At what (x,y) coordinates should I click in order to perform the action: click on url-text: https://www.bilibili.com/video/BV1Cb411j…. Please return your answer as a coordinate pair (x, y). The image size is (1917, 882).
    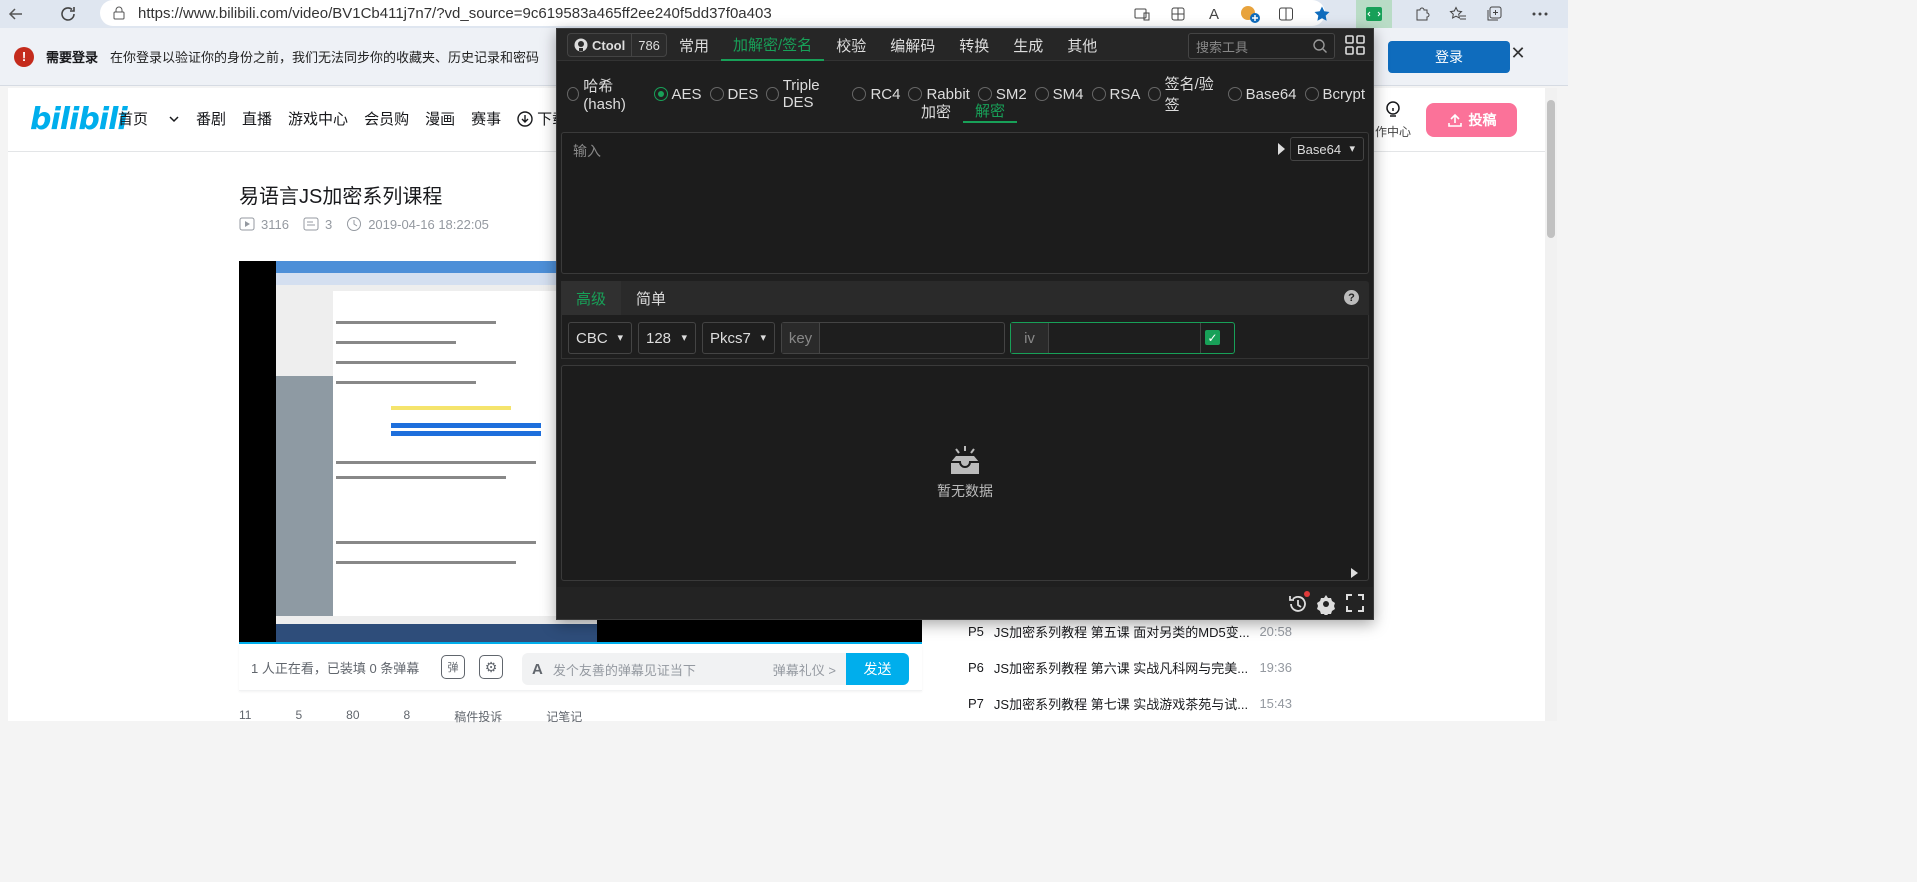
    Looking at the image, I should click on (455, 13).